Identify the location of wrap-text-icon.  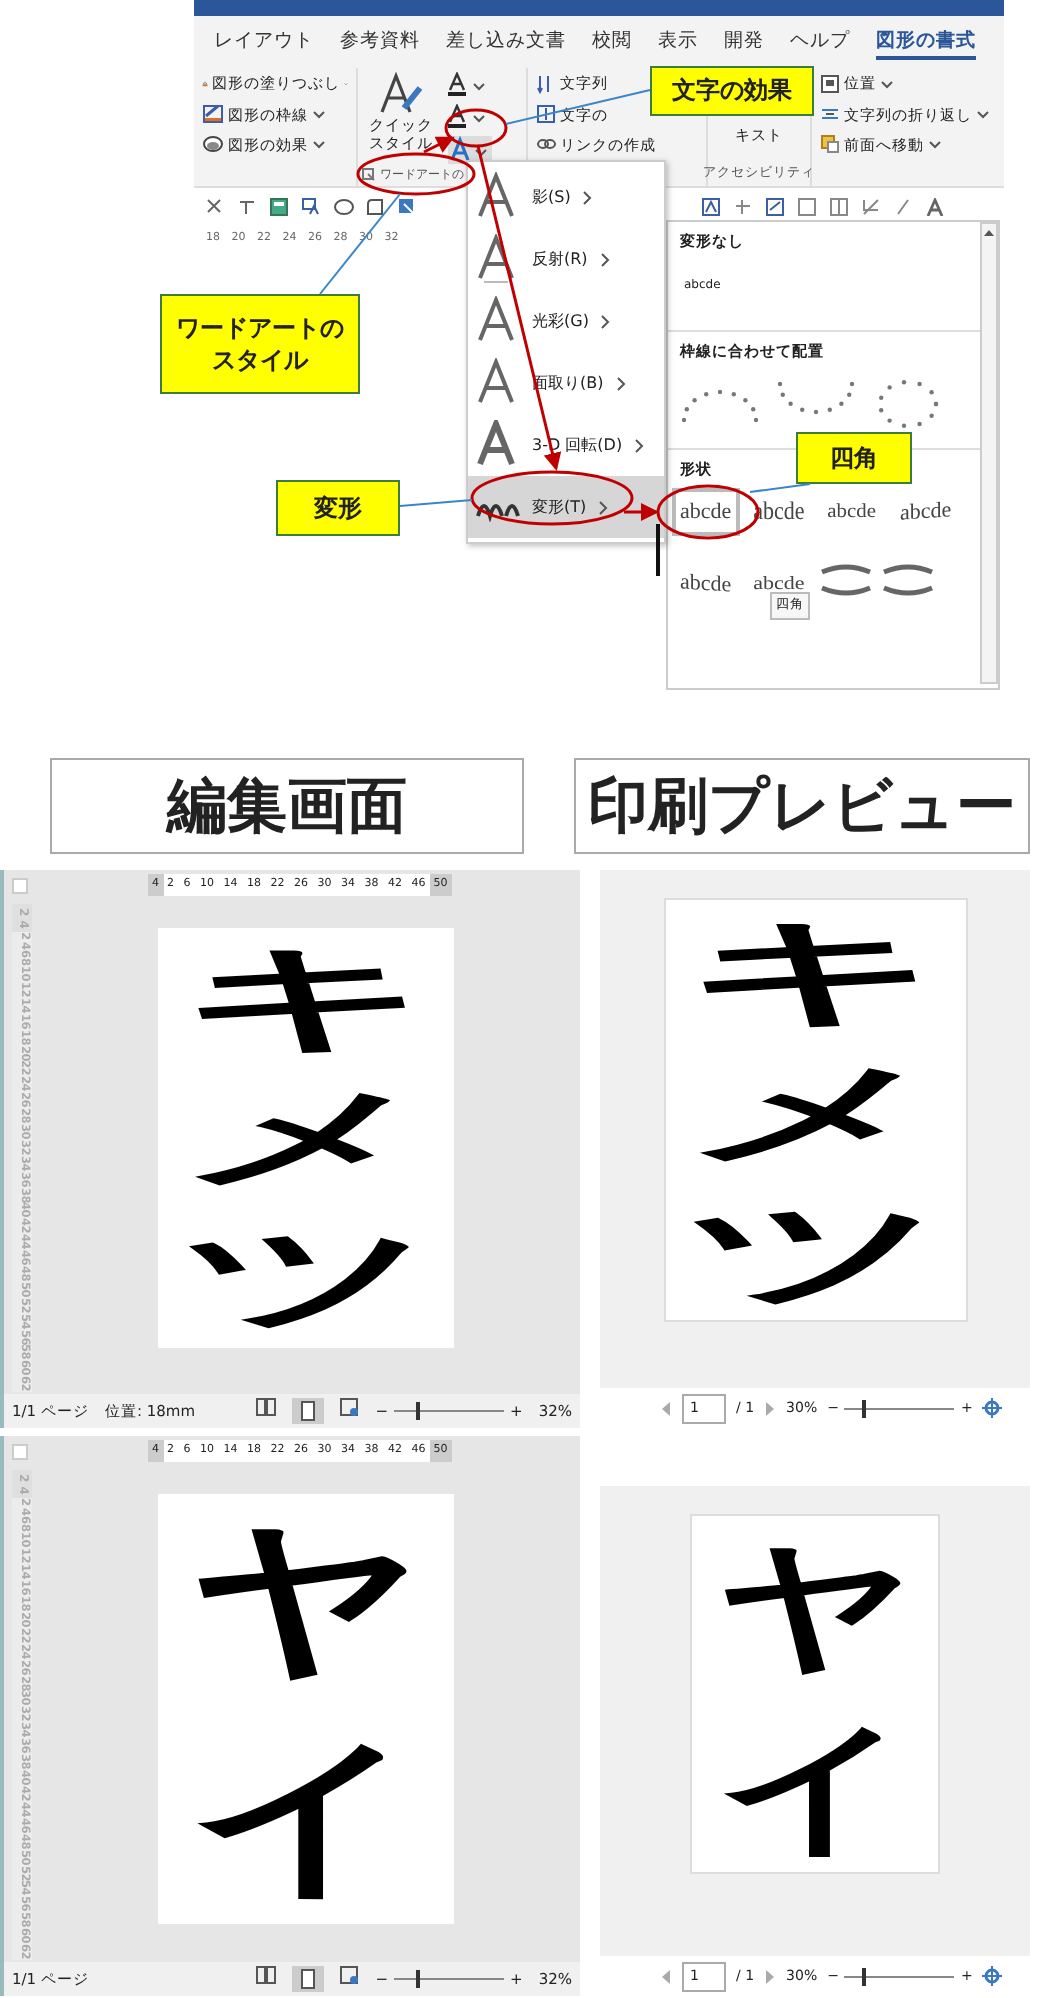
(830, 114).